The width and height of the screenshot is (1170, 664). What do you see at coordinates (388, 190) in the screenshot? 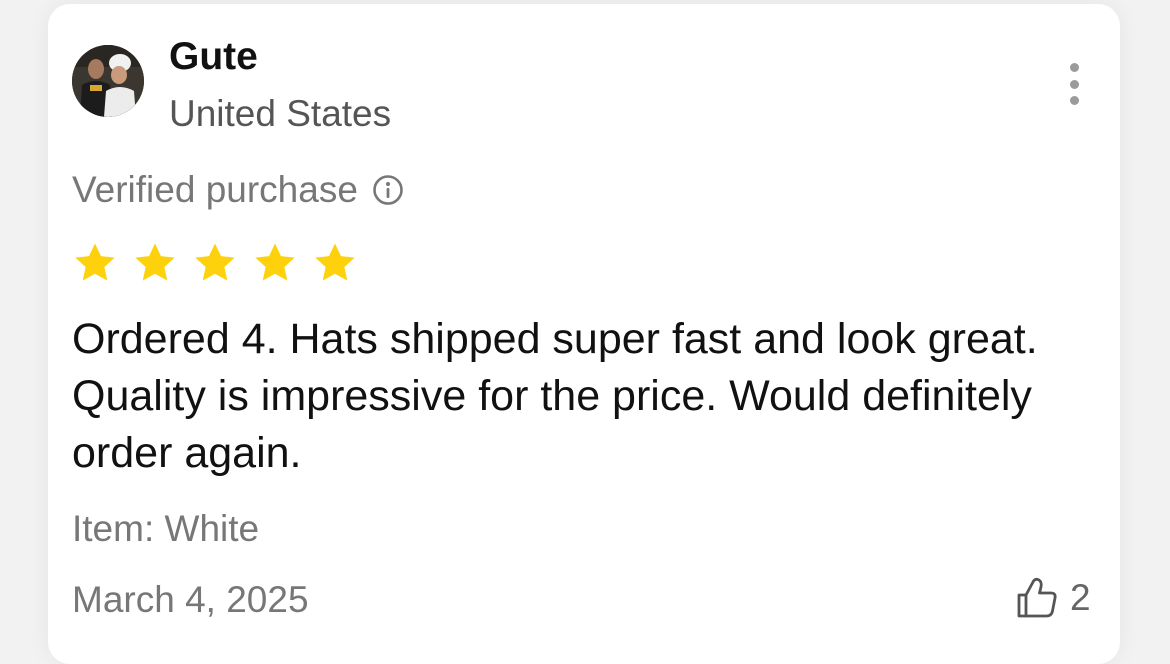
I see `info-icon` at bounding box center [388, 190].